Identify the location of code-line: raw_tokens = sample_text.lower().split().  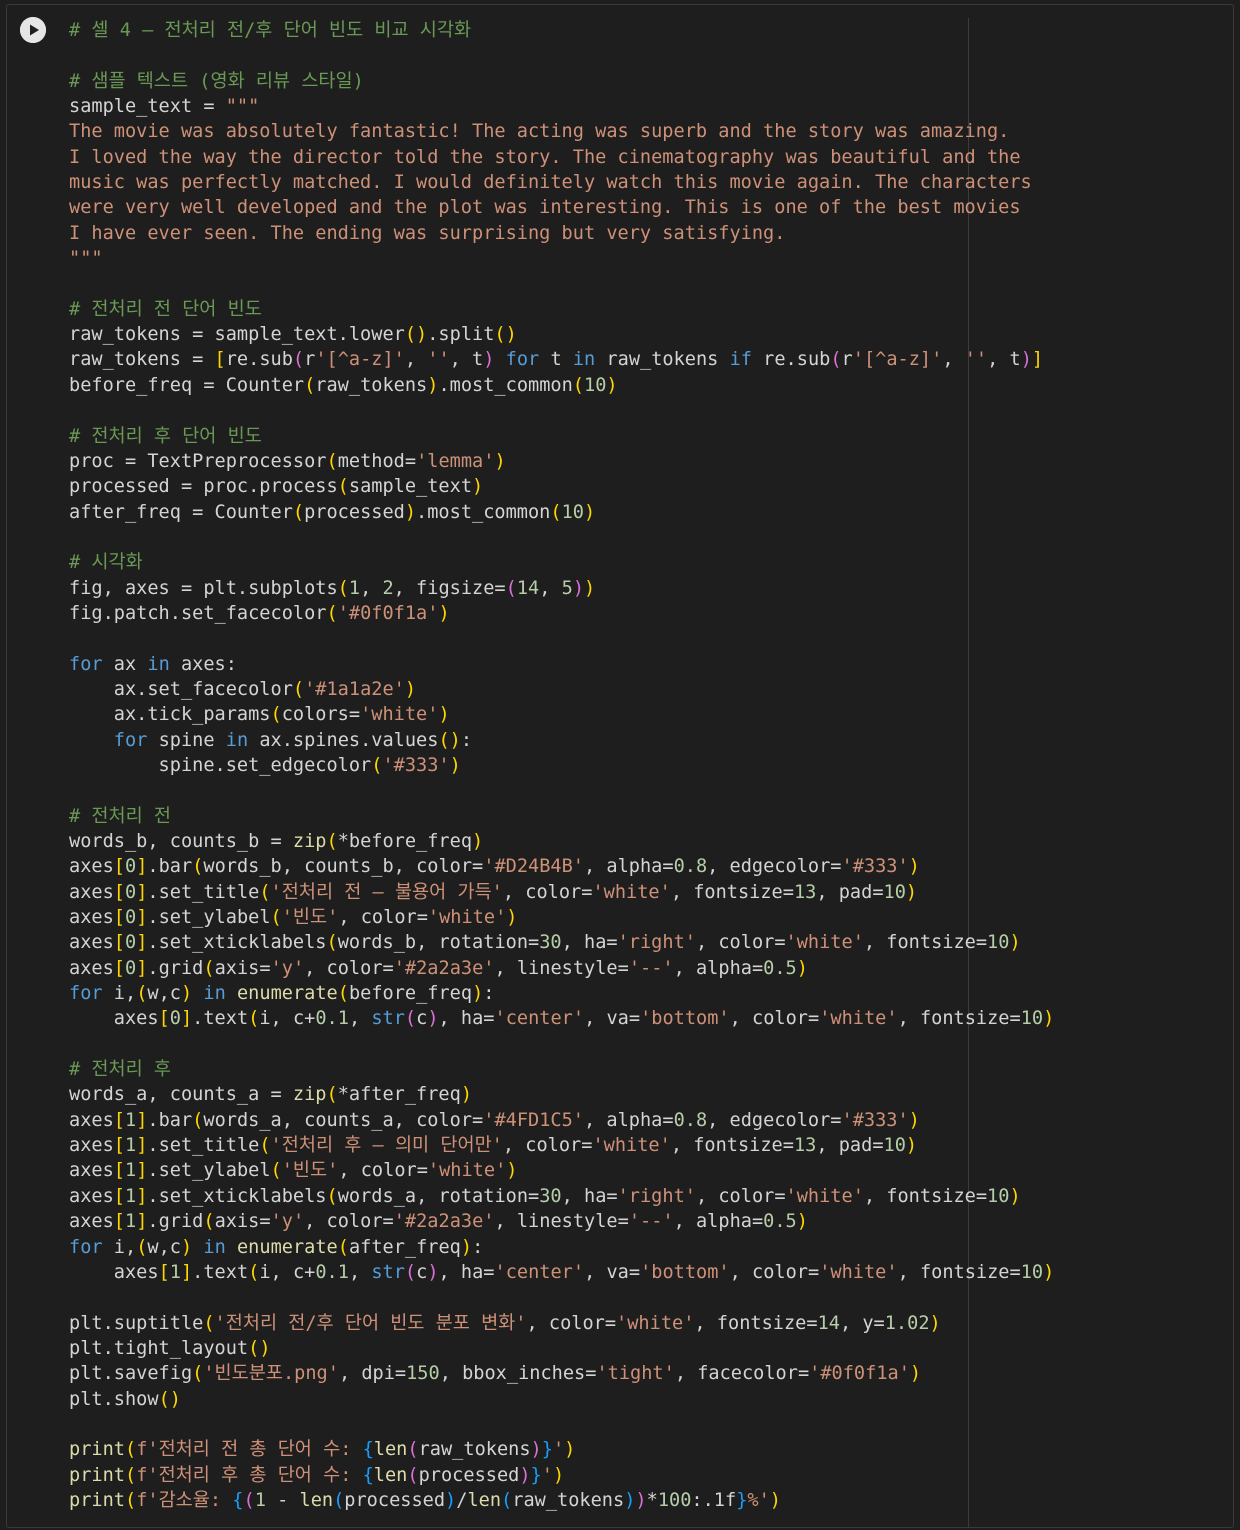
(561, 334).